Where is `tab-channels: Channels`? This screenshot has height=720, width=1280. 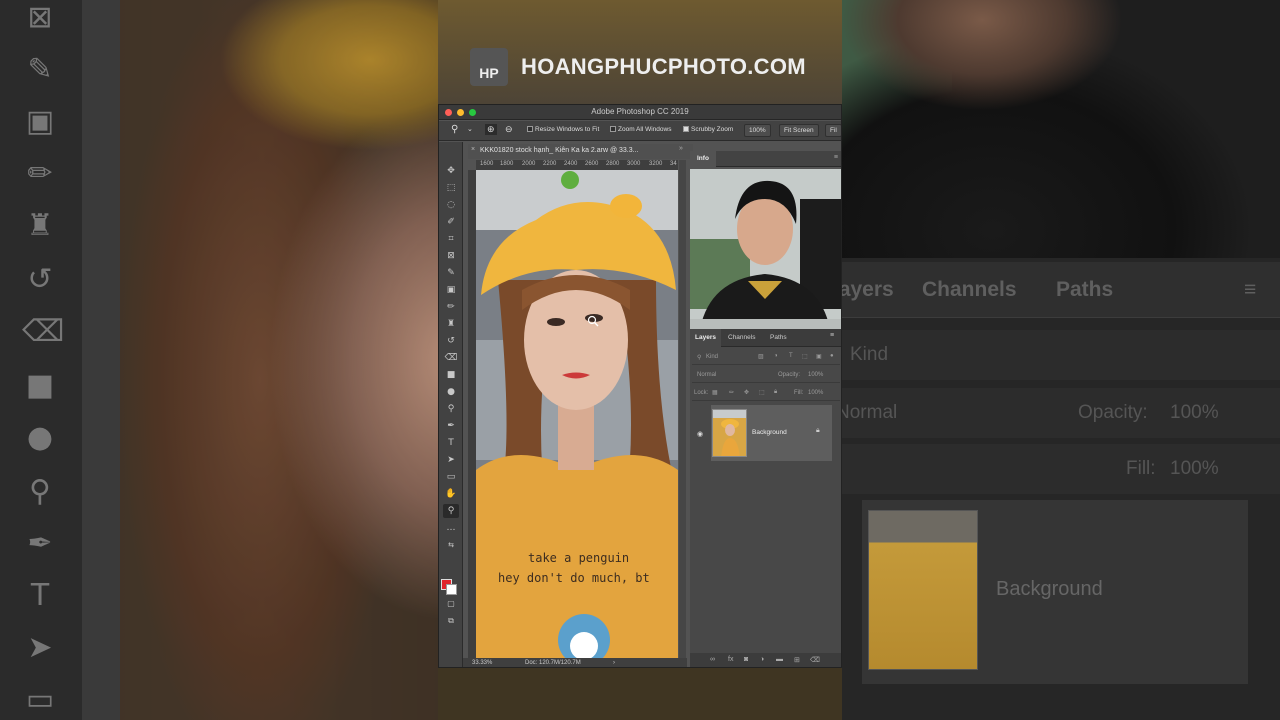
tab-channels: Channels is located at coordinates (741, 337).